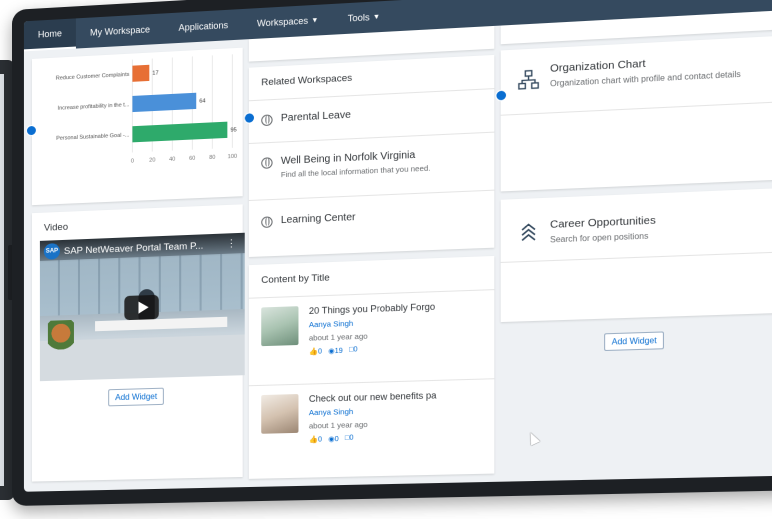 The image size is (772, 519). I want to click on nav-applications: Applications, so click(203, 26).